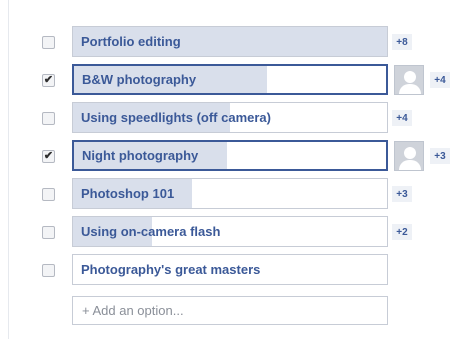 This screenshot has width=457, height=339. I want to click on poll-option-row: ✔ Night photography +3, so click(228, 156).